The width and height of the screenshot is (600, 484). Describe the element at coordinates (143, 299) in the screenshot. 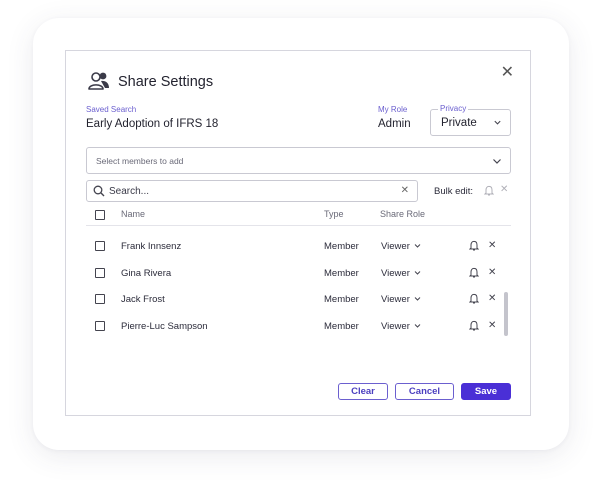

I see `member-name: Jack Frost` at that location.